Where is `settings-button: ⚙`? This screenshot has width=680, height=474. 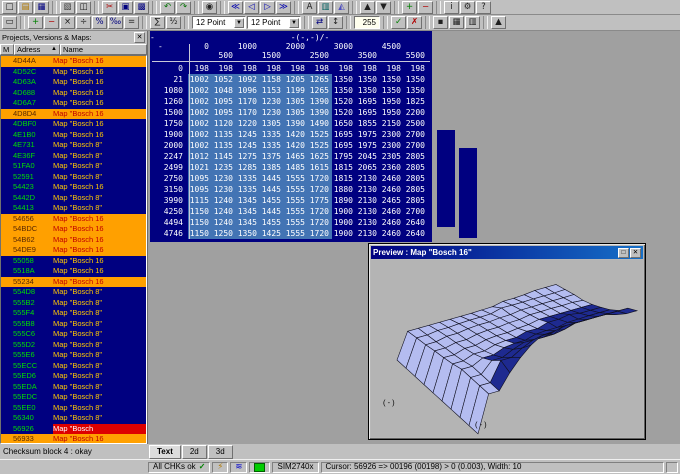
settings-button: ⚙ is located at coordinates (467, 7).